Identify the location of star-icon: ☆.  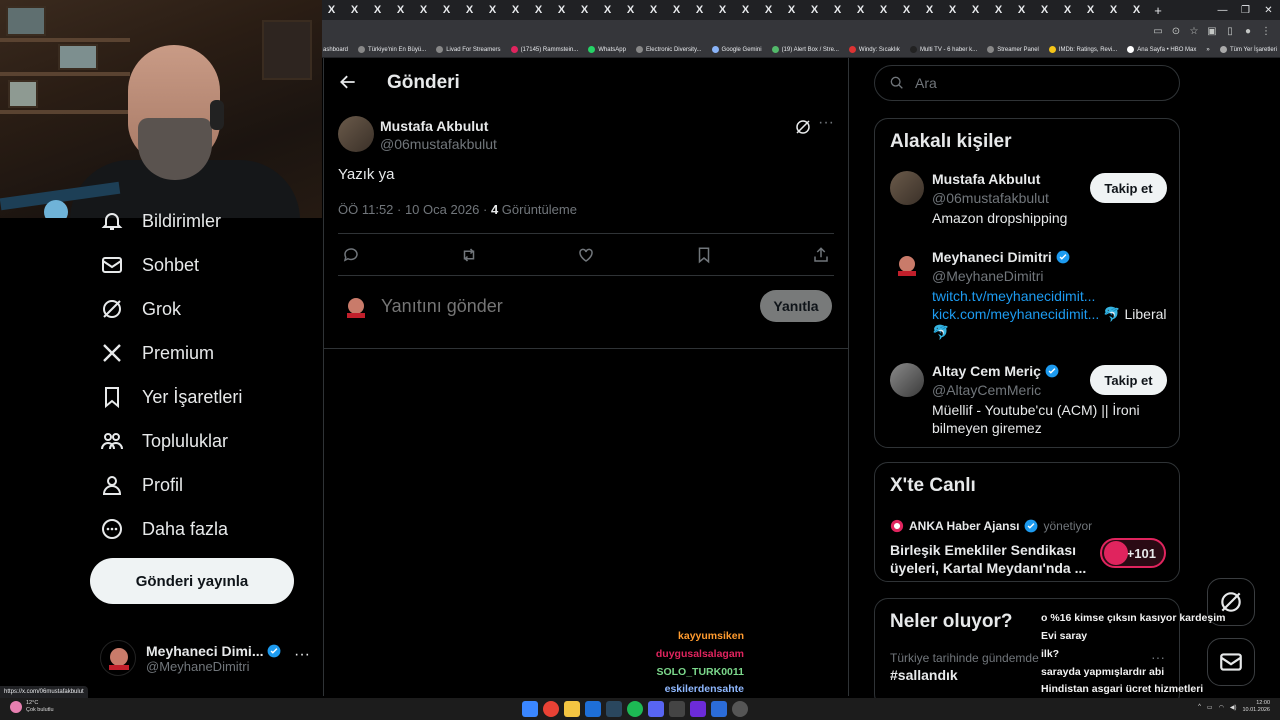
(1194, 31).